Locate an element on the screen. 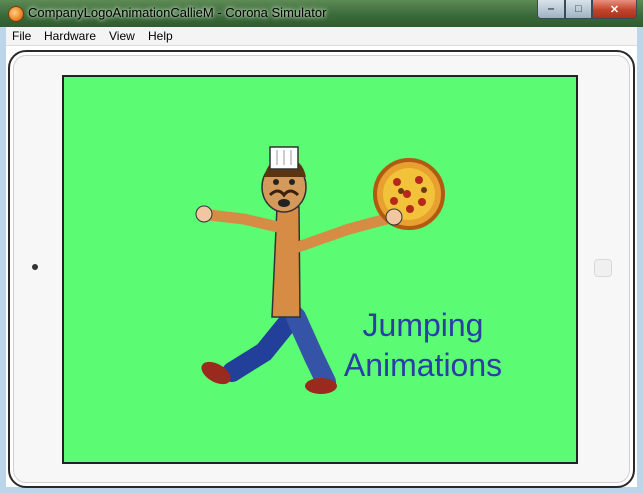 The image size is (643, 493). chef-right-hand is located at coordinates (394, 217).